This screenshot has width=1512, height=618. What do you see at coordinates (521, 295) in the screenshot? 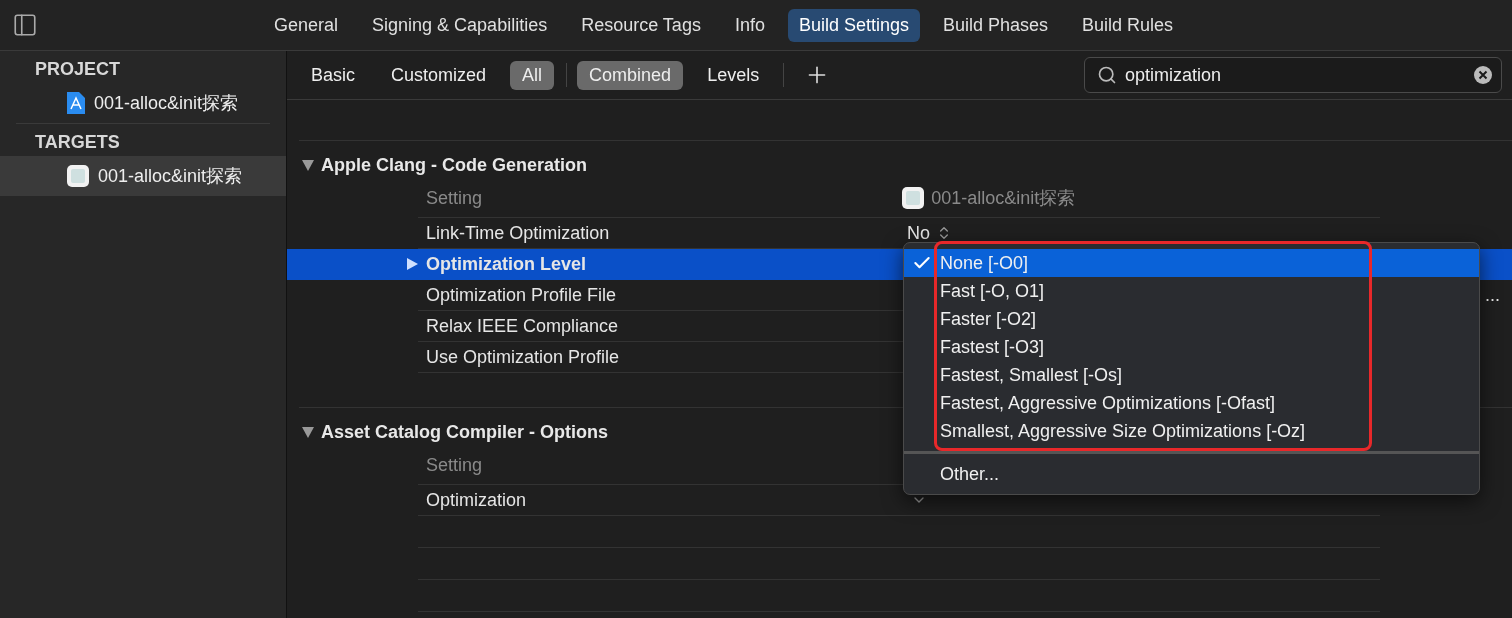
I see `setting-name: Optimization Profile File` at bounding box center [521, 295].